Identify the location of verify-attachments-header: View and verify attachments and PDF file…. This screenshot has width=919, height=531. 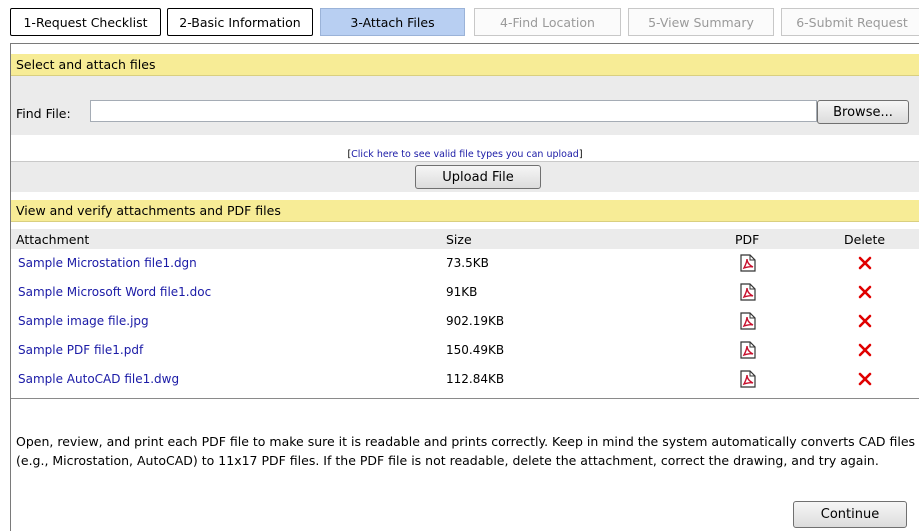
(465, 211).